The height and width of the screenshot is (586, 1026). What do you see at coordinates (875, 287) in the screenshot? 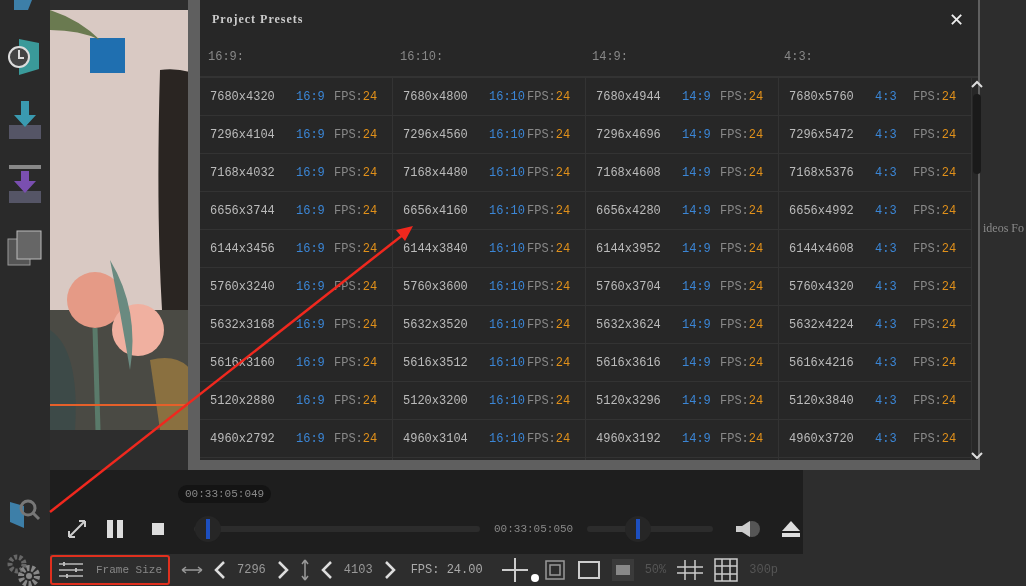
I see `preset-item: 5760x4320 4:3 FPS:24` at bounding box center [875, 287].